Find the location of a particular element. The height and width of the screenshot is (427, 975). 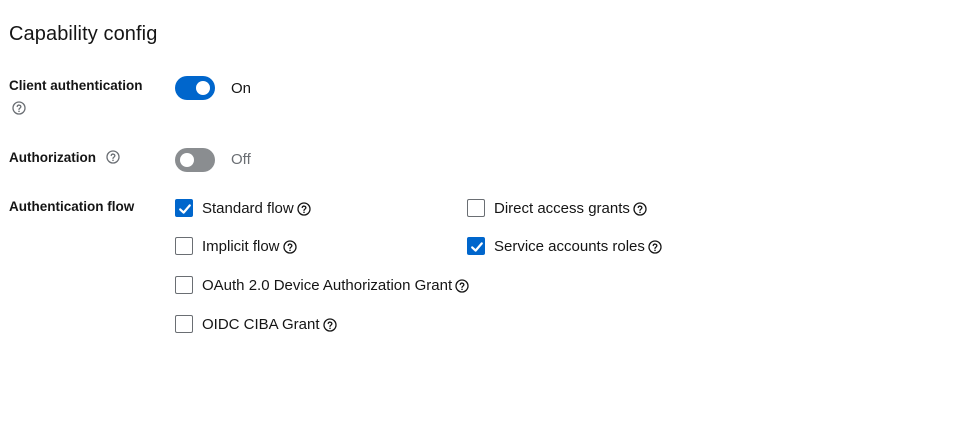

direct-access-grants-option: Direct access grants is located at coordinates (557, 208).